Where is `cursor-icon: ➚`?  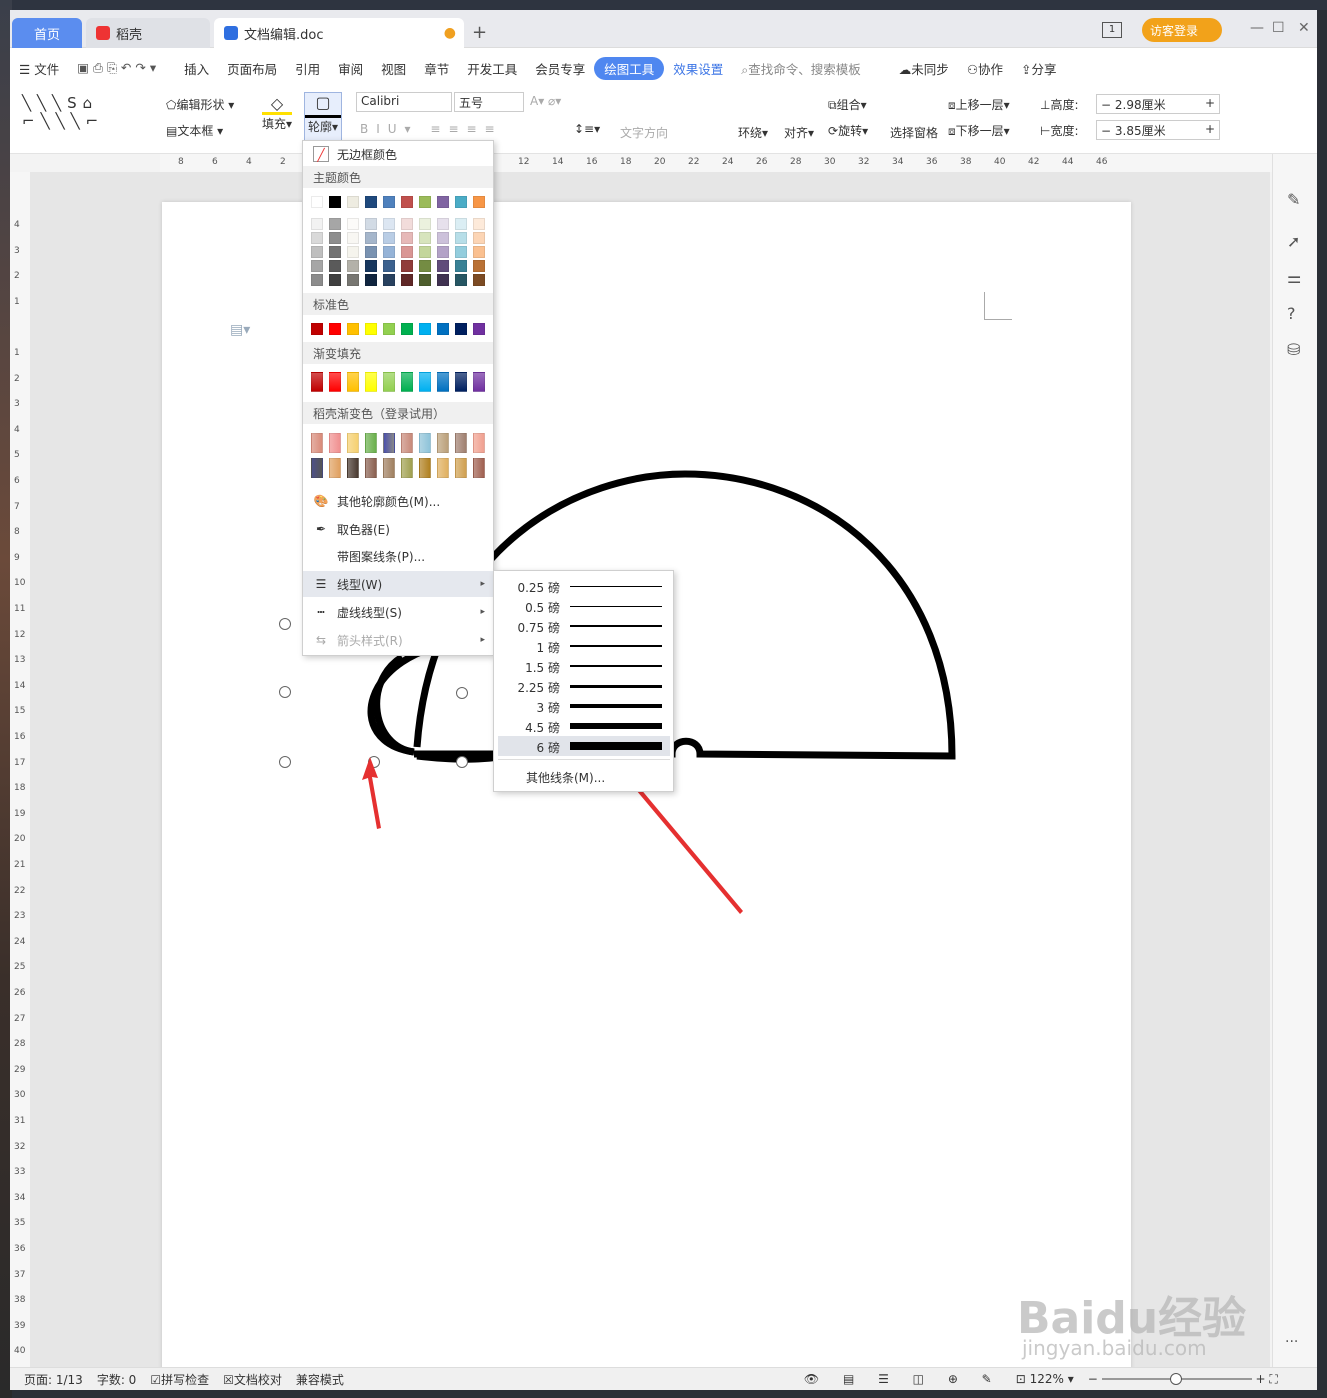
cursor-icon: ➚ is located at coordinates (1293, 241).